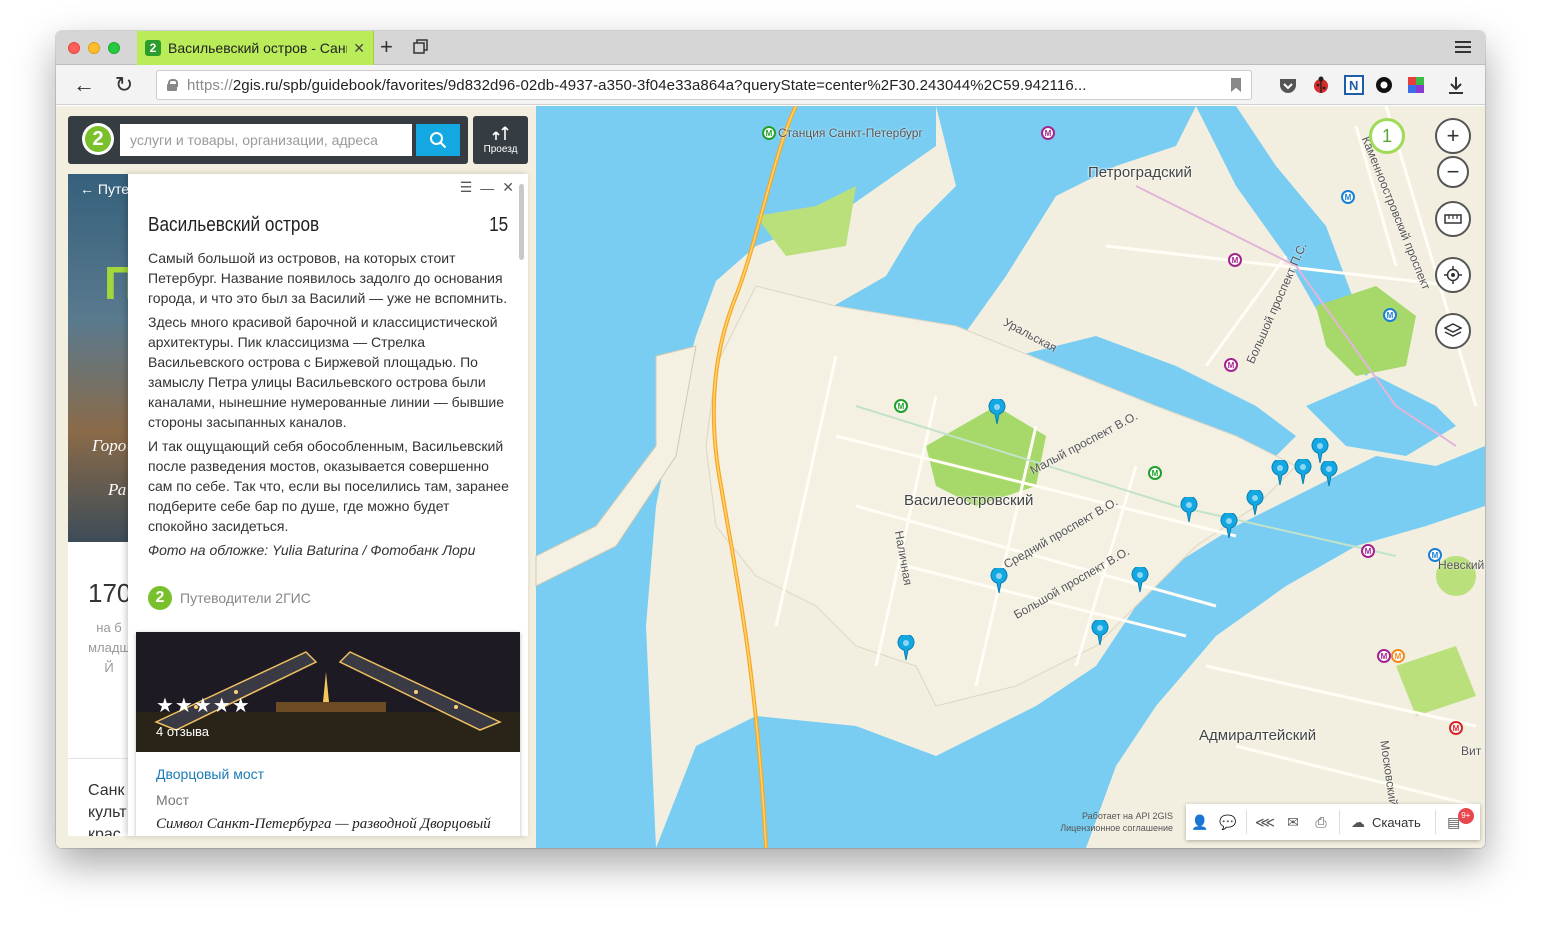 The width and height of the screenshot is (1541, 928). Describe the element at coordinates (117, 489) in the screenshot. I see `cover-subtitle-2: Ра` at that location.